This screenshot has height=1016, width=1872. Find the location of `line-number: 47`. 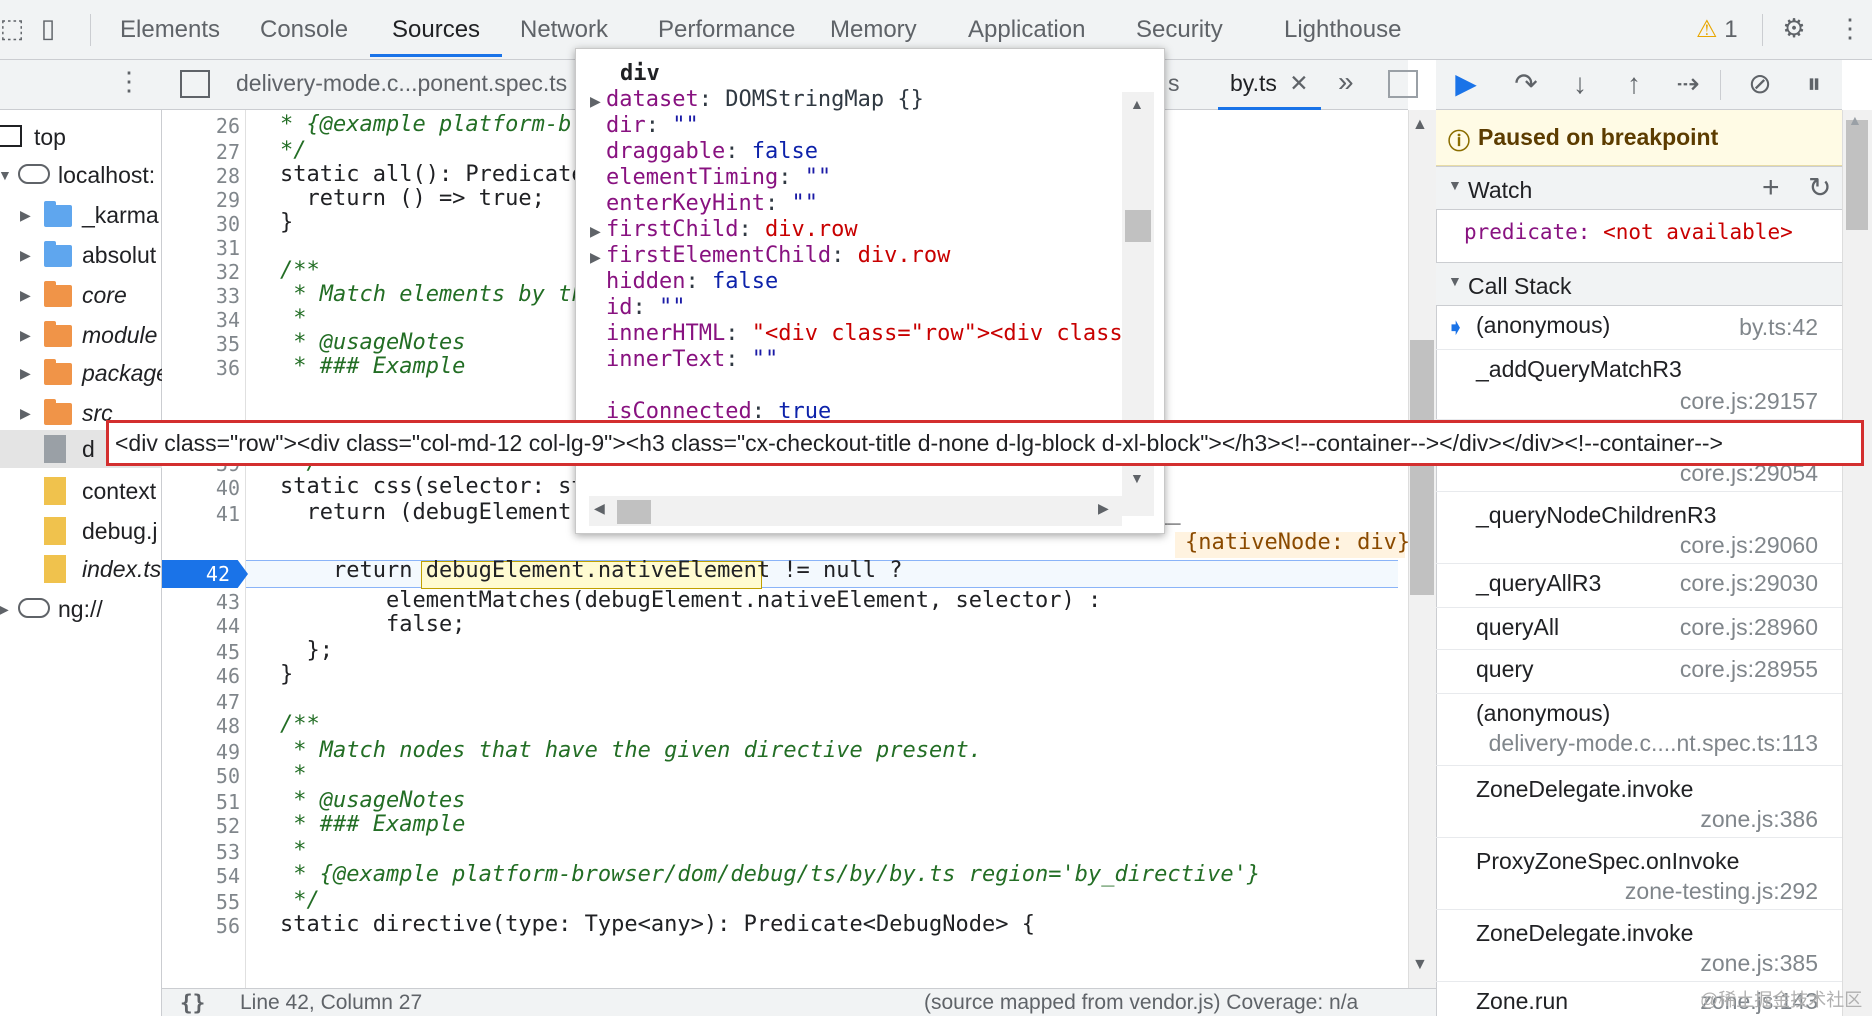

line-number: 47 is located at coordinates (201, 702).